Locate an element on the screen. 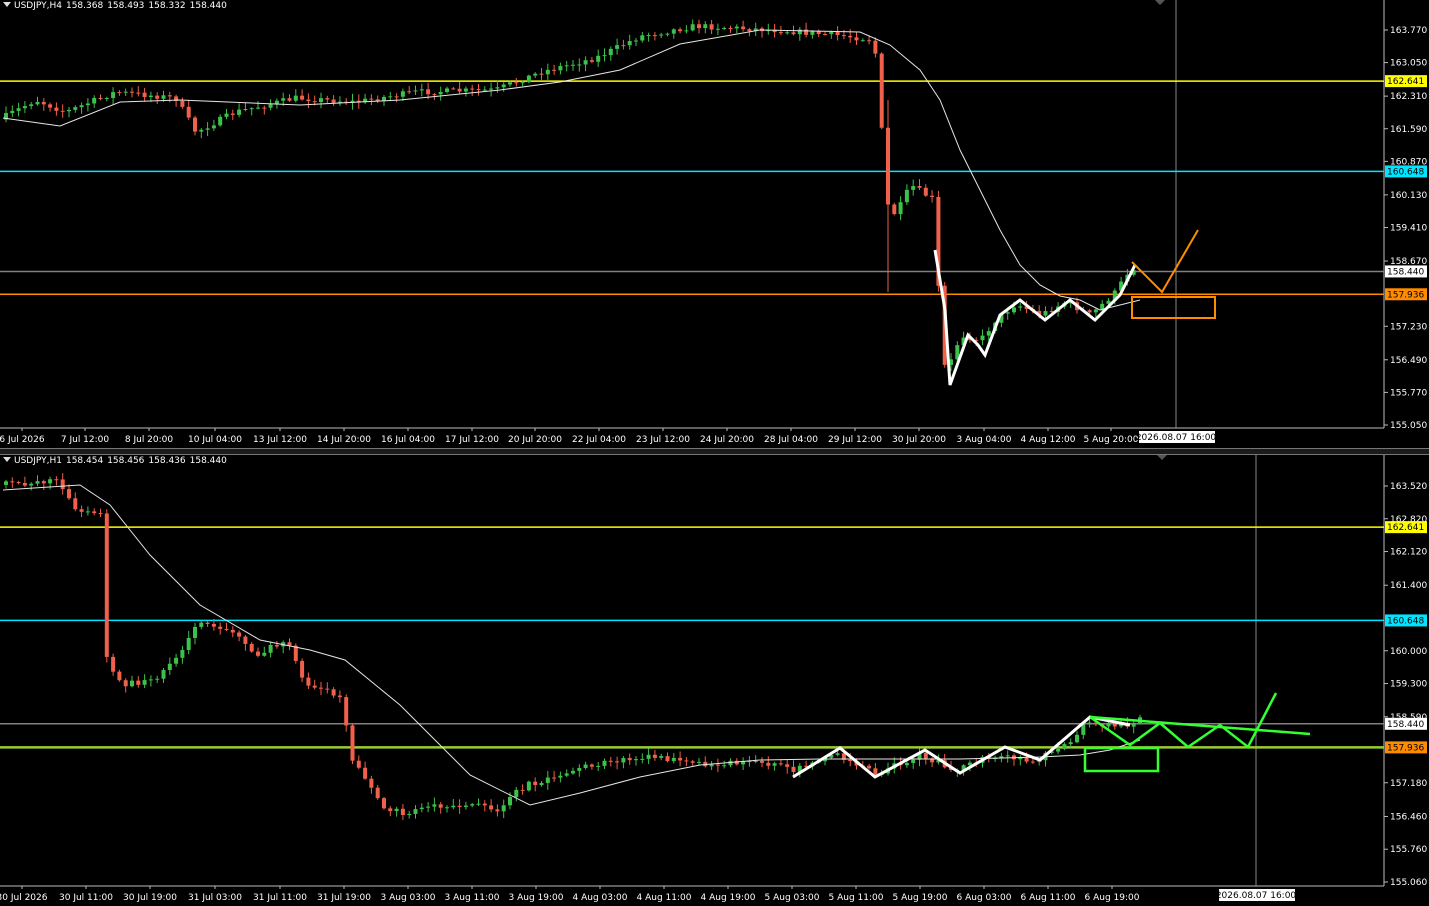 The width and height of the screenshot is (1429, 906). time-tick-label: 6 Jul 2026 is located at coordinates (22, 440).